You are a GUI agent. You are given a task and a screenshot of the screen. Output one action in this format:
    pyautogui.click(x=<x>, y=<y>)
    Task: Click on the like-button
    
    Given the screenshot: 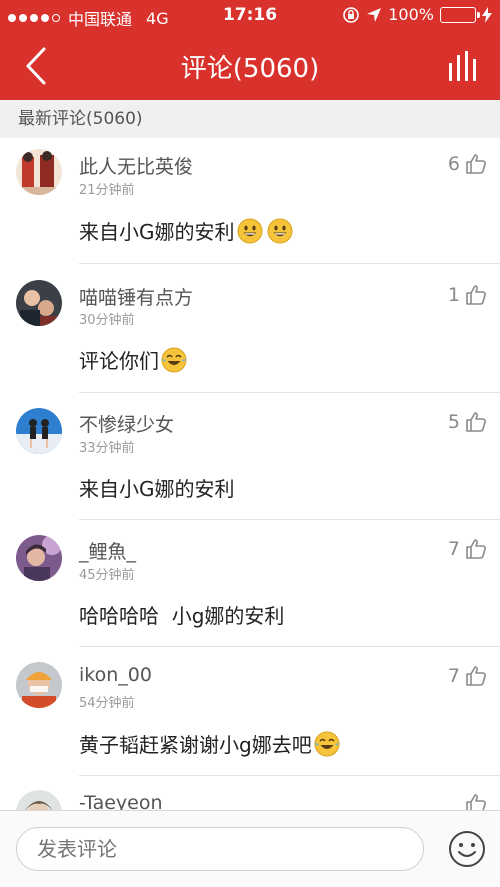 What is the action you would take?
    pyautogui.click(x=474, y=801)
    